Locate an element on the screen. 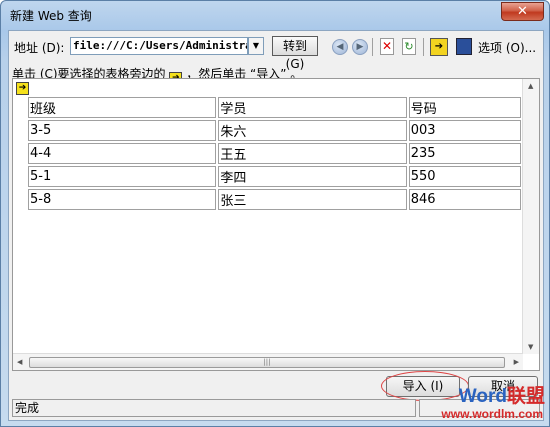 The image size is (550, 427). address-dropdown-button: ▼ is located at coordinates (256, 46).